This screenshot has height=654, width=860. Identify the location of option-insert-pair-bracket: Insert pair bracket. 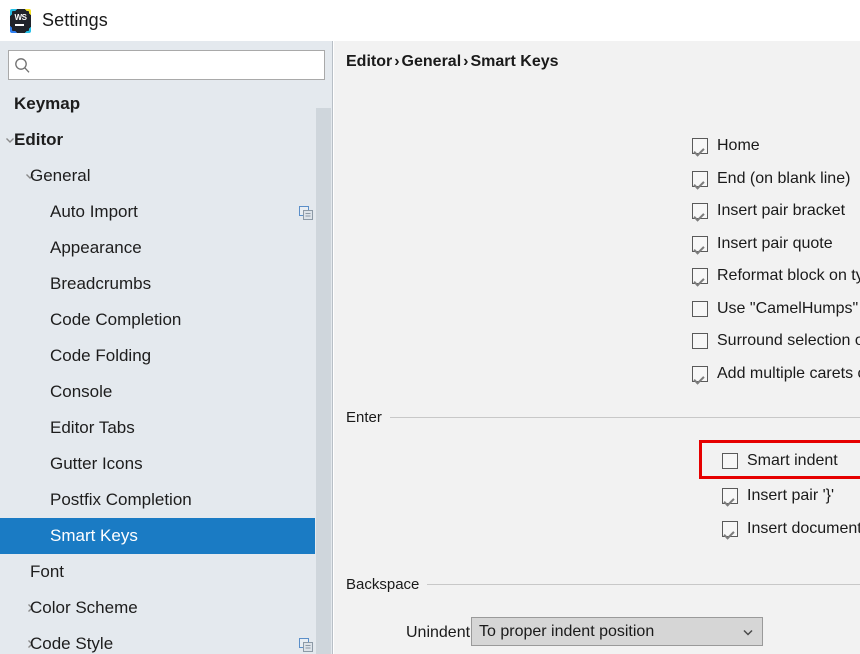
(768, 211).